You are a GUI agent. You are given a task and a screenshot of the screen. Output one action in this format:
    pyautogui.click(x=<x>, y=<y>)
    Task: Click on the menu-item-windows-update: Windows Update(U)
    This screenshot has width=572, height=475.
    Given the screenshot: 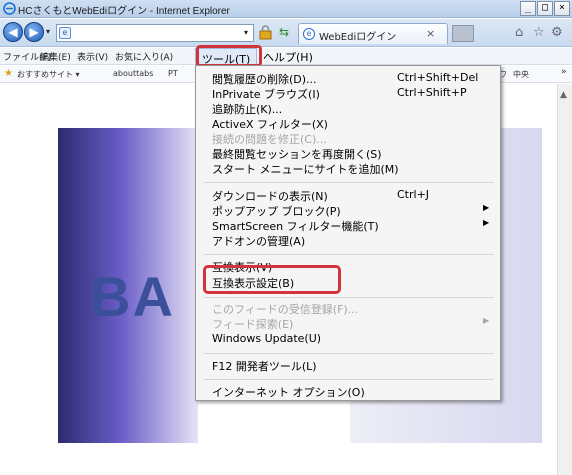 What is the action you would take?
    pyautogui.click(x=354, y=340)
    